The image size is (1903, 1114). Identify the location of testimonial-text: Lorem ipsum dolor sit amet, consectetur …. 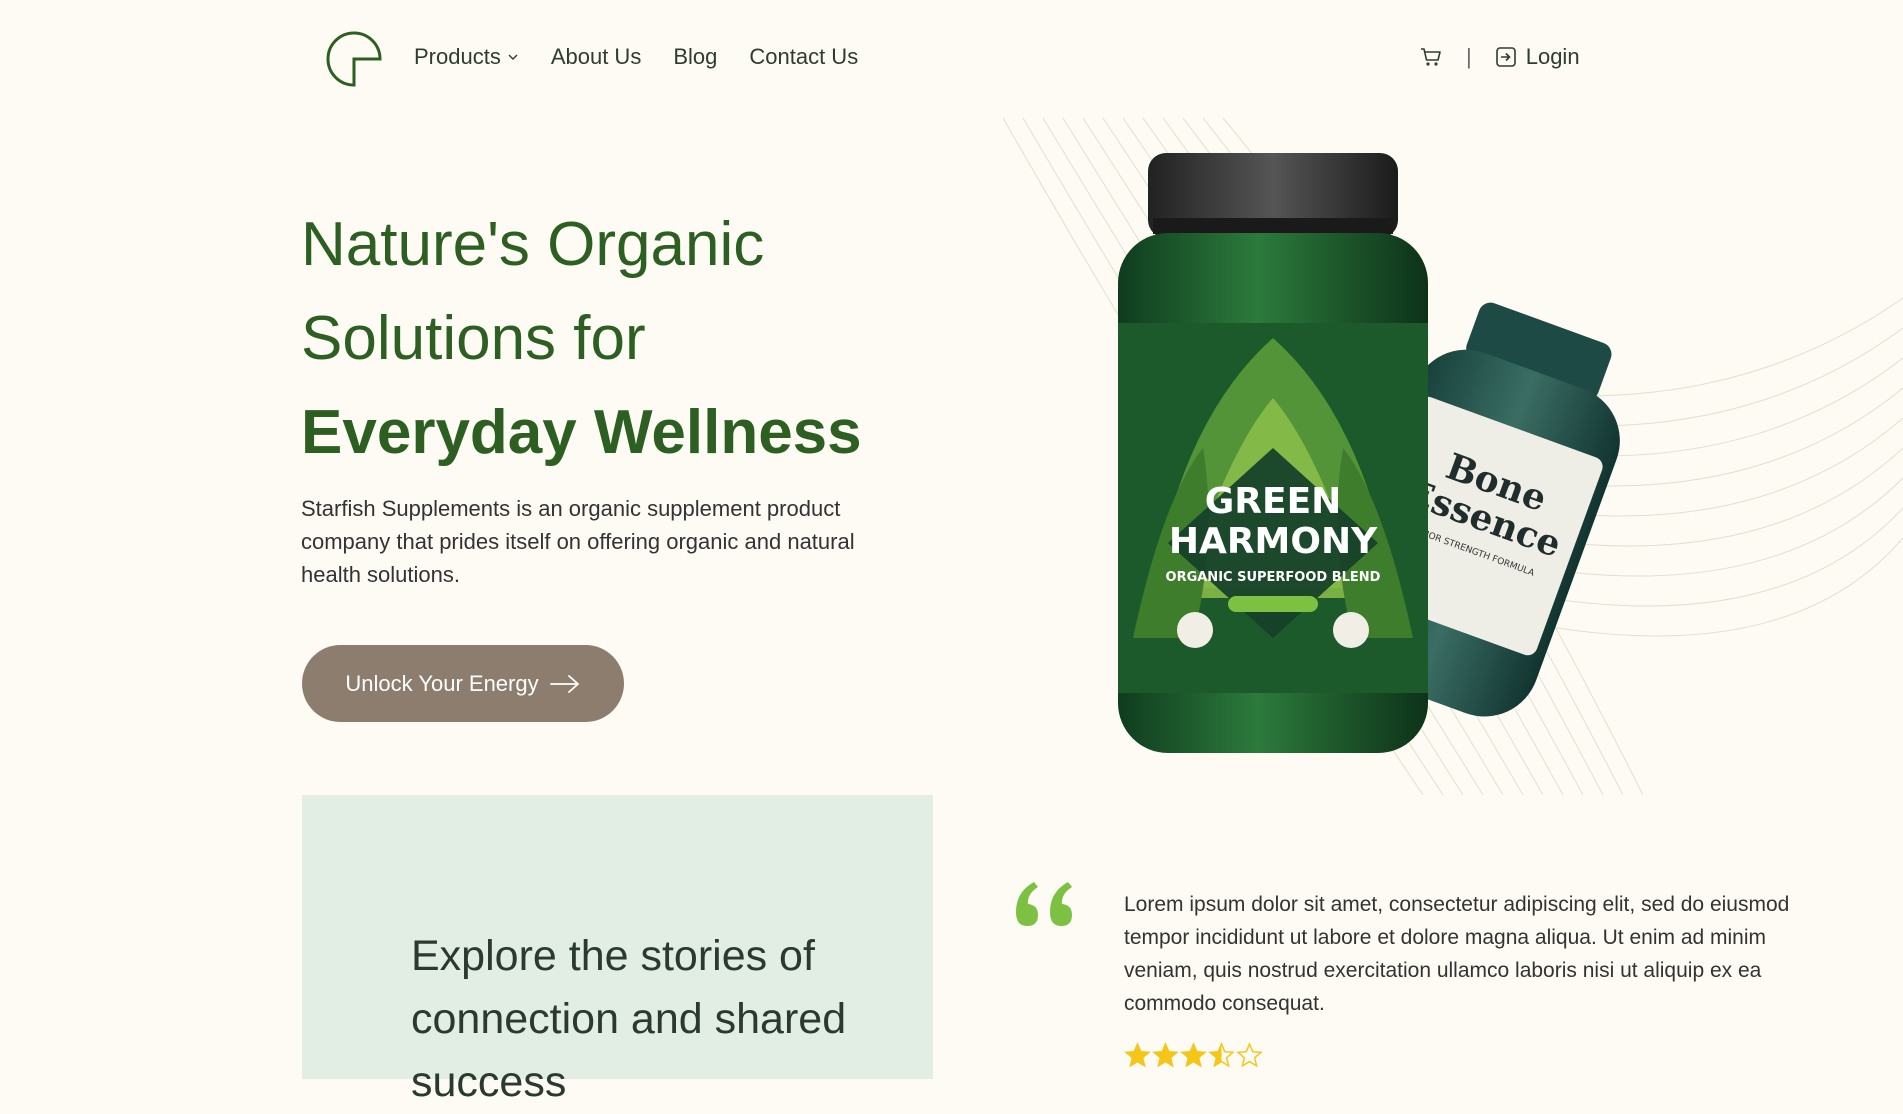
(1457, 954).